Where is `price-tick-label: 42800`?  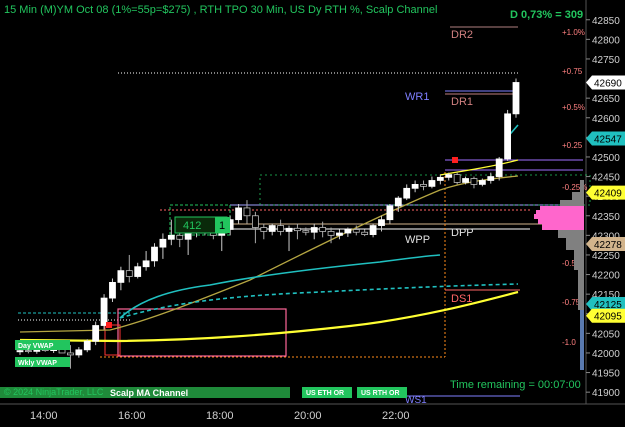 price-tick-label: 42800 is located at coordinates (606, 40).